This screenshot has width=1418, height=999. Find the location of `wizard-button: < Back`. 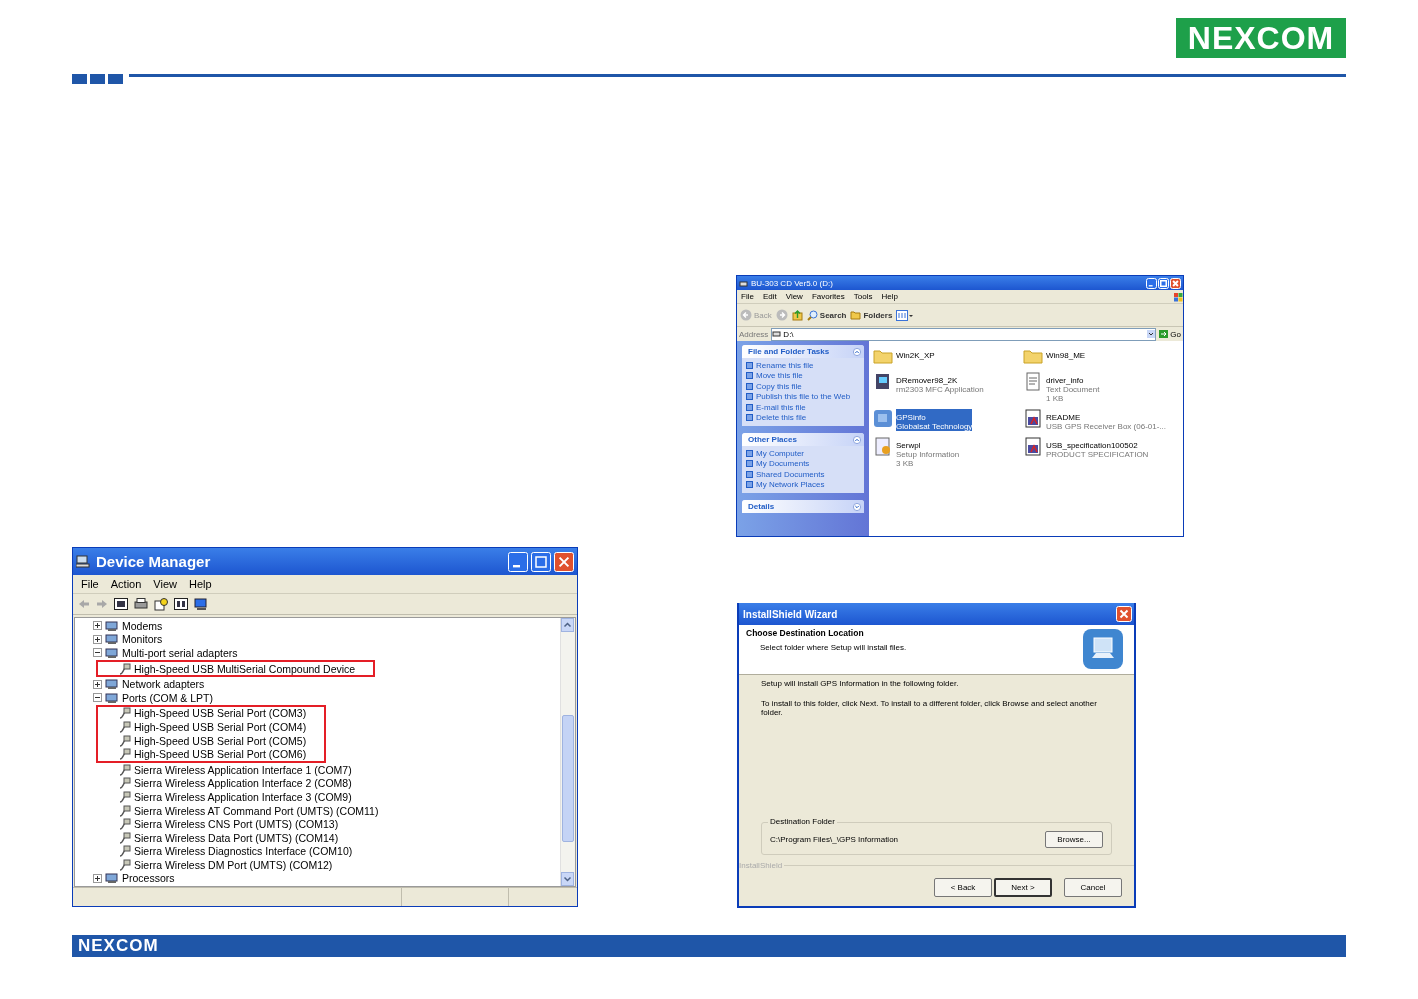

wizard-button: < Back is located at coordinates (963, 887).